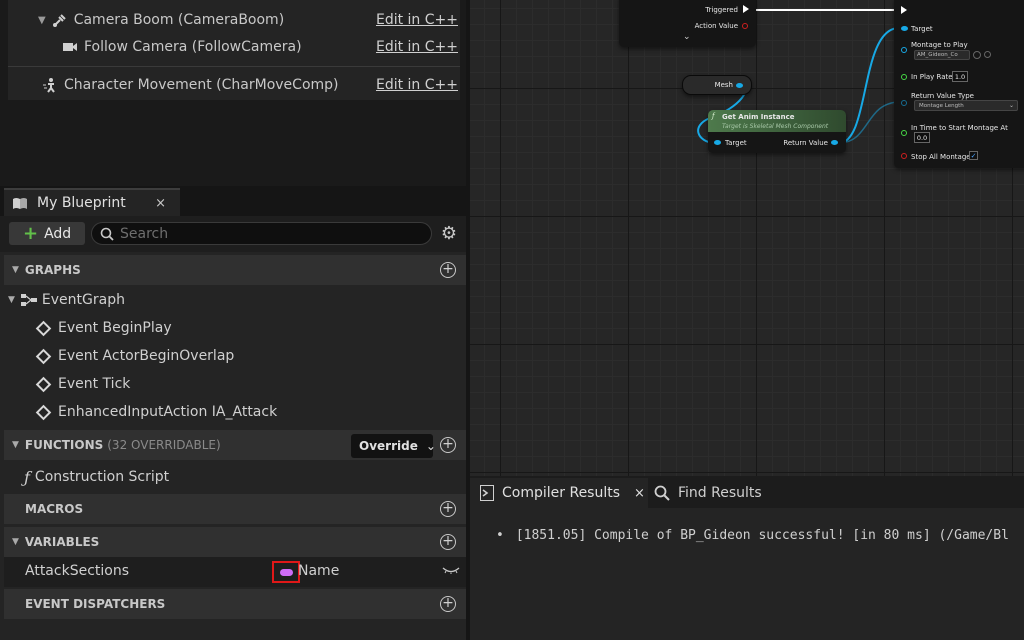 This screenshot has height=640, width=1024. Describe the element at coordinates (234, 20) in the screenshot. I see `component-row-camera-boom: ▼ Camera Boom (CameraBoom) Edit in C++` at that location.